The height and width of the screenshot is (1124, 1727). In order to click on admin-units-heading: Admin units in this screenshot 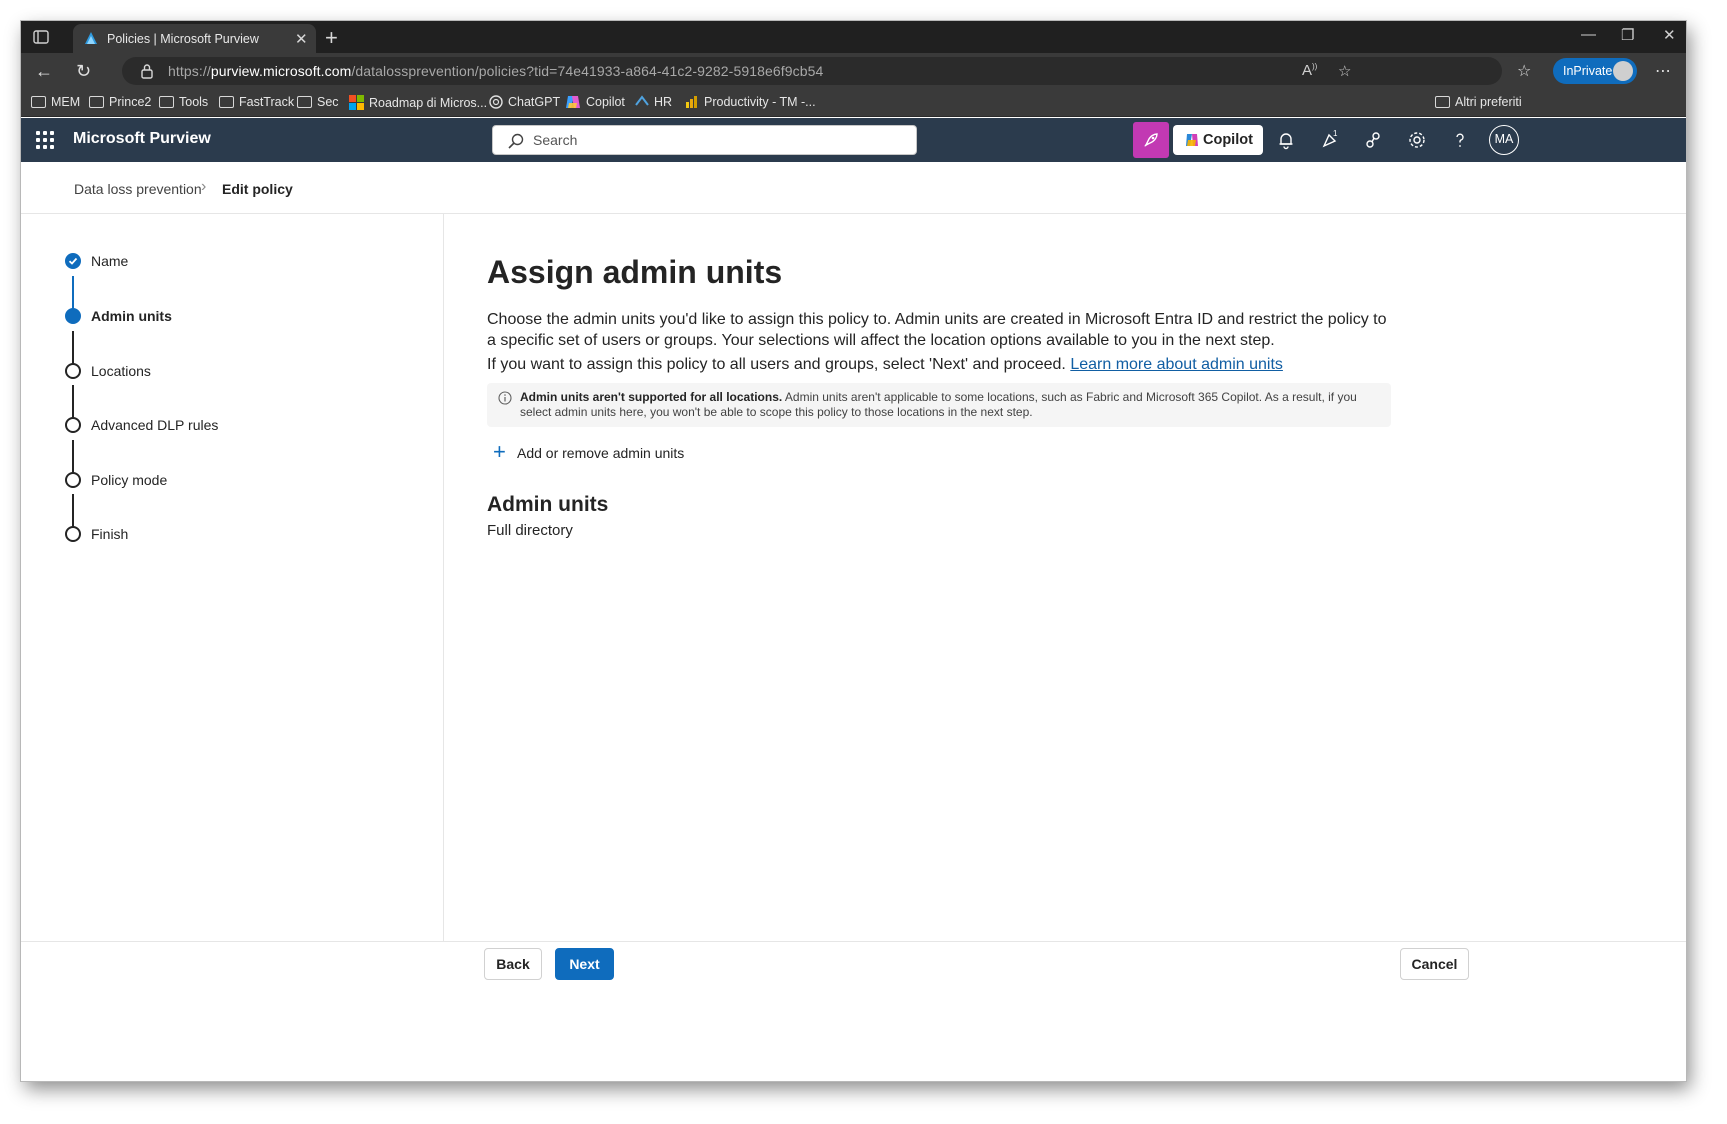, I will do `click(548, 504)`.